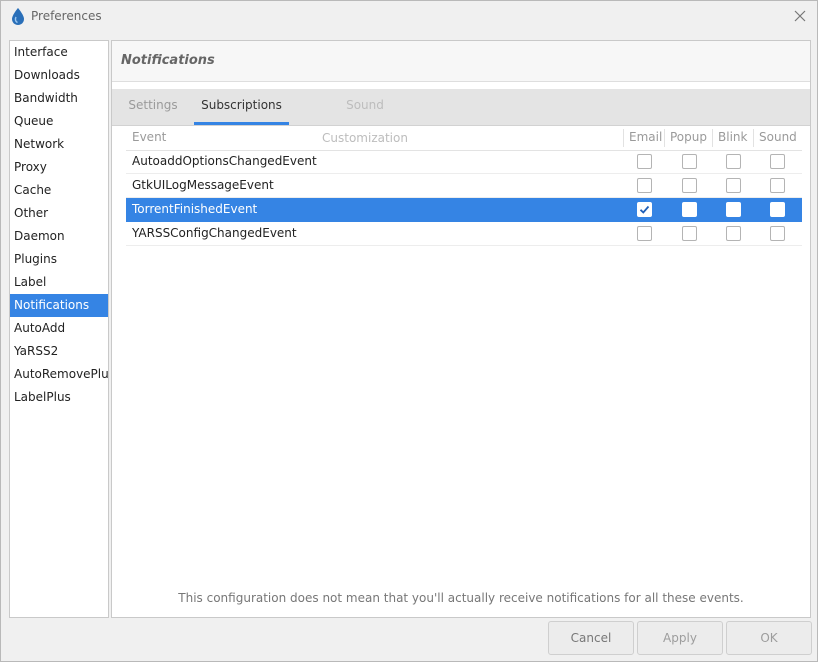 This screenshot has width=818, height=662. Describe the element at coordinates (409, 17) in the screenshot. I see `titlebar: Preferences` at that location.